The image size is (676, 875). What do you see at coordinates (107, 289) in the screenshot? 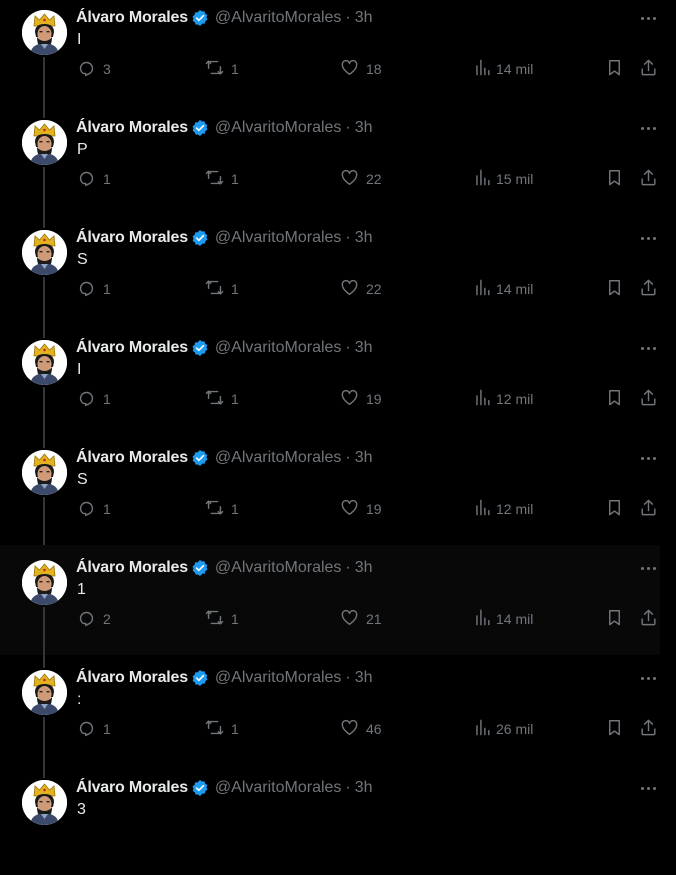
I see `reply-count: 1` at bounding box center [107, 289].